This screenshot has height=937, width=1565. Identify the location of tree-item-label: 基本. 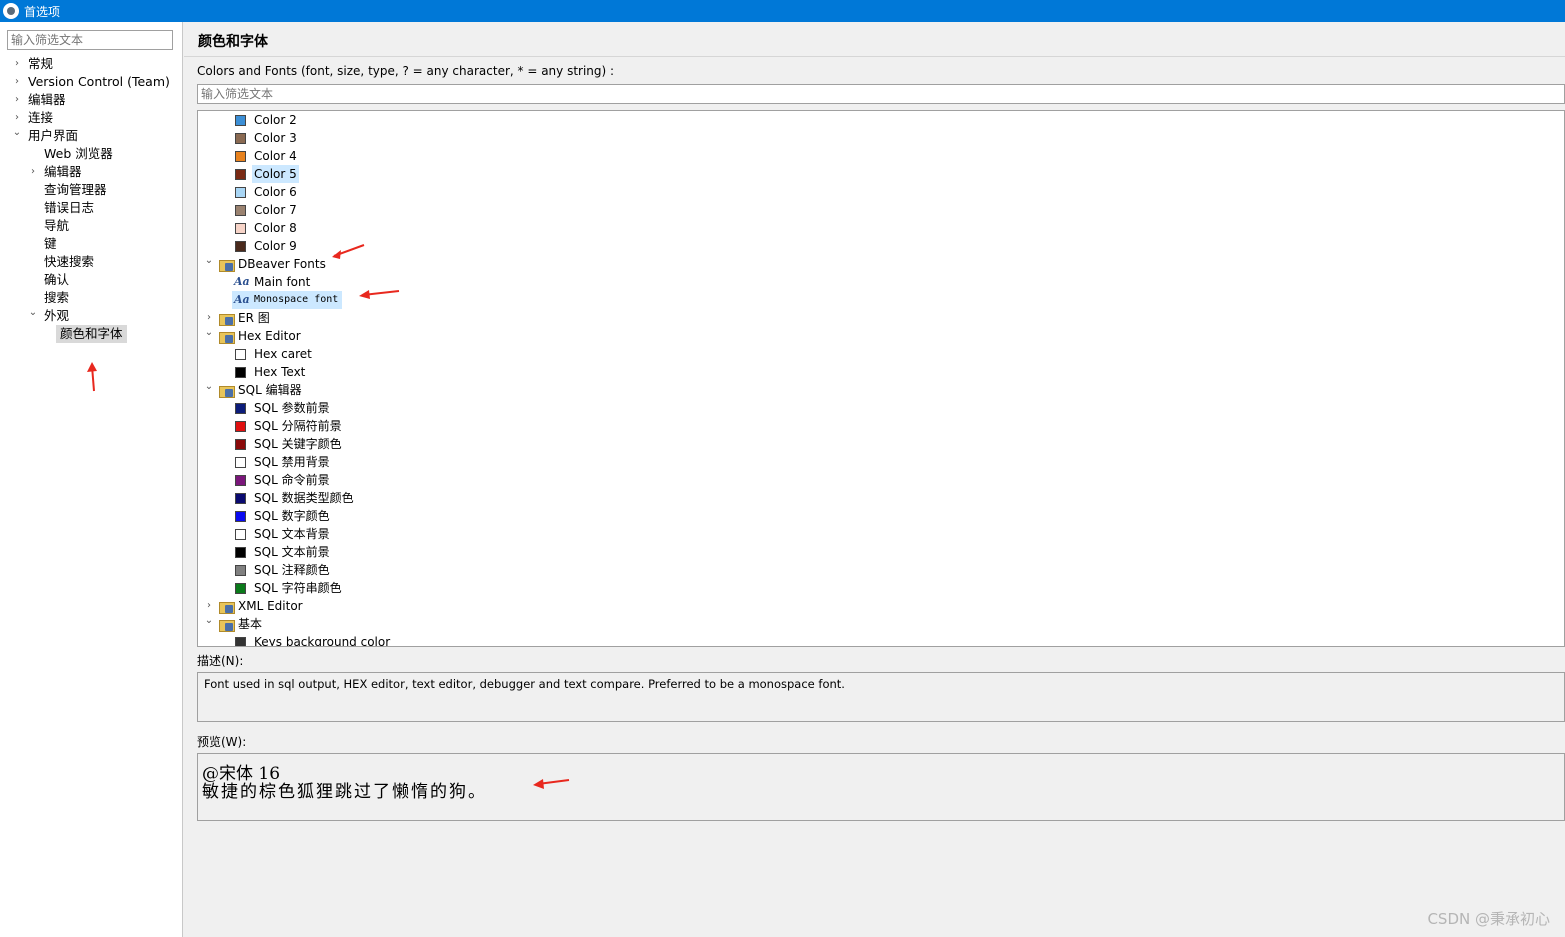
(250, 624).